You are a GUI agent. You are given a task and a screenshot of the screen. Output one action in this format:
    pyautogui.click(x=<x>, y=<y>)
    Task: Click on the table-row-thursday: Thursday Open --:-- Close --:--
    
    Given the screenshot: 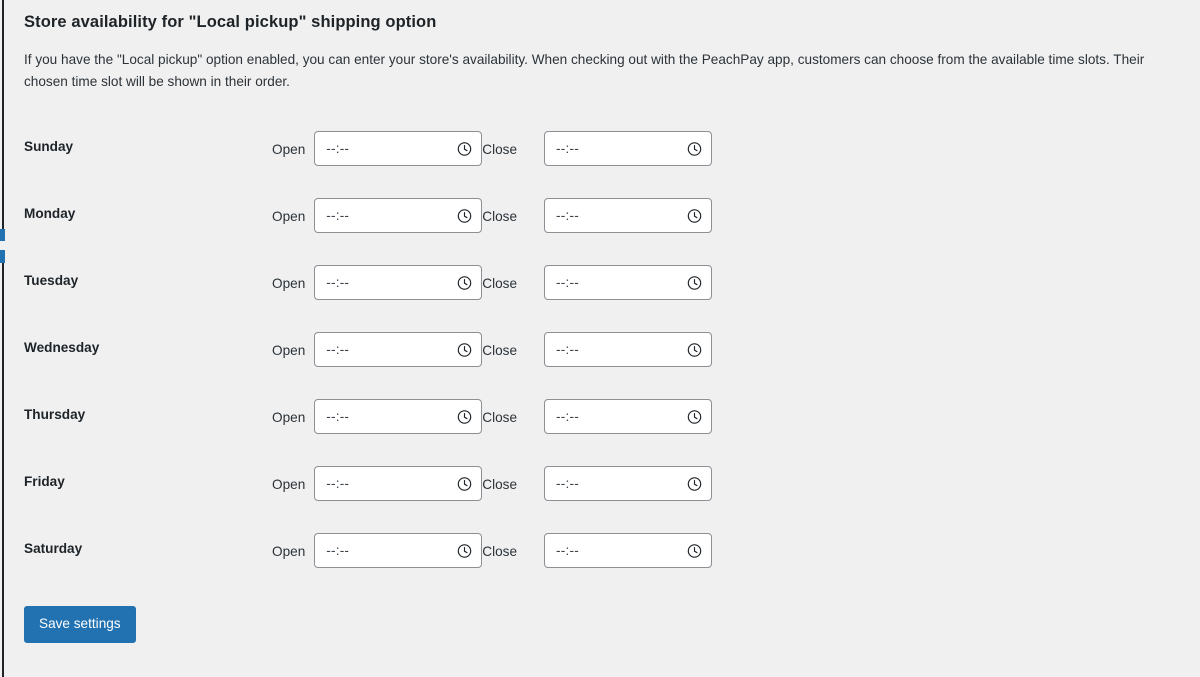 What is the action you would take?
    pyautogui.click(x=368, y=416)
    